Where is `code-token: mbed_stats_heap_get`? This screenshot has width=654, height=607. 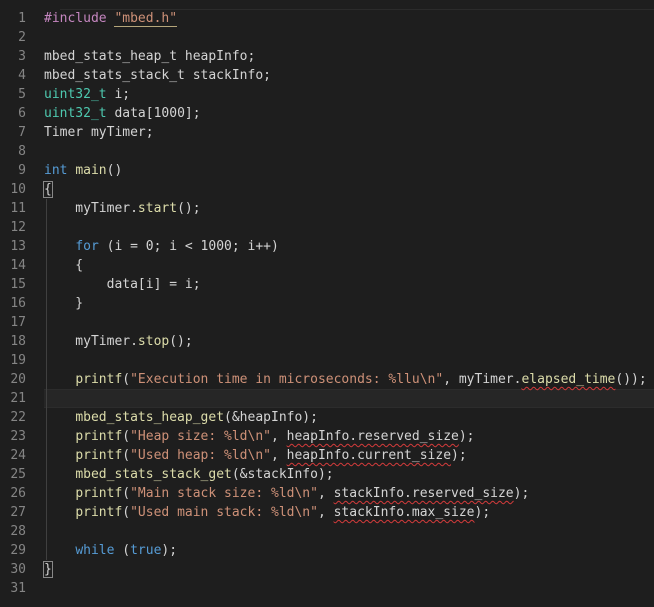
code-token: mbed_stats_heap_get is located at coordinates (150, 417).